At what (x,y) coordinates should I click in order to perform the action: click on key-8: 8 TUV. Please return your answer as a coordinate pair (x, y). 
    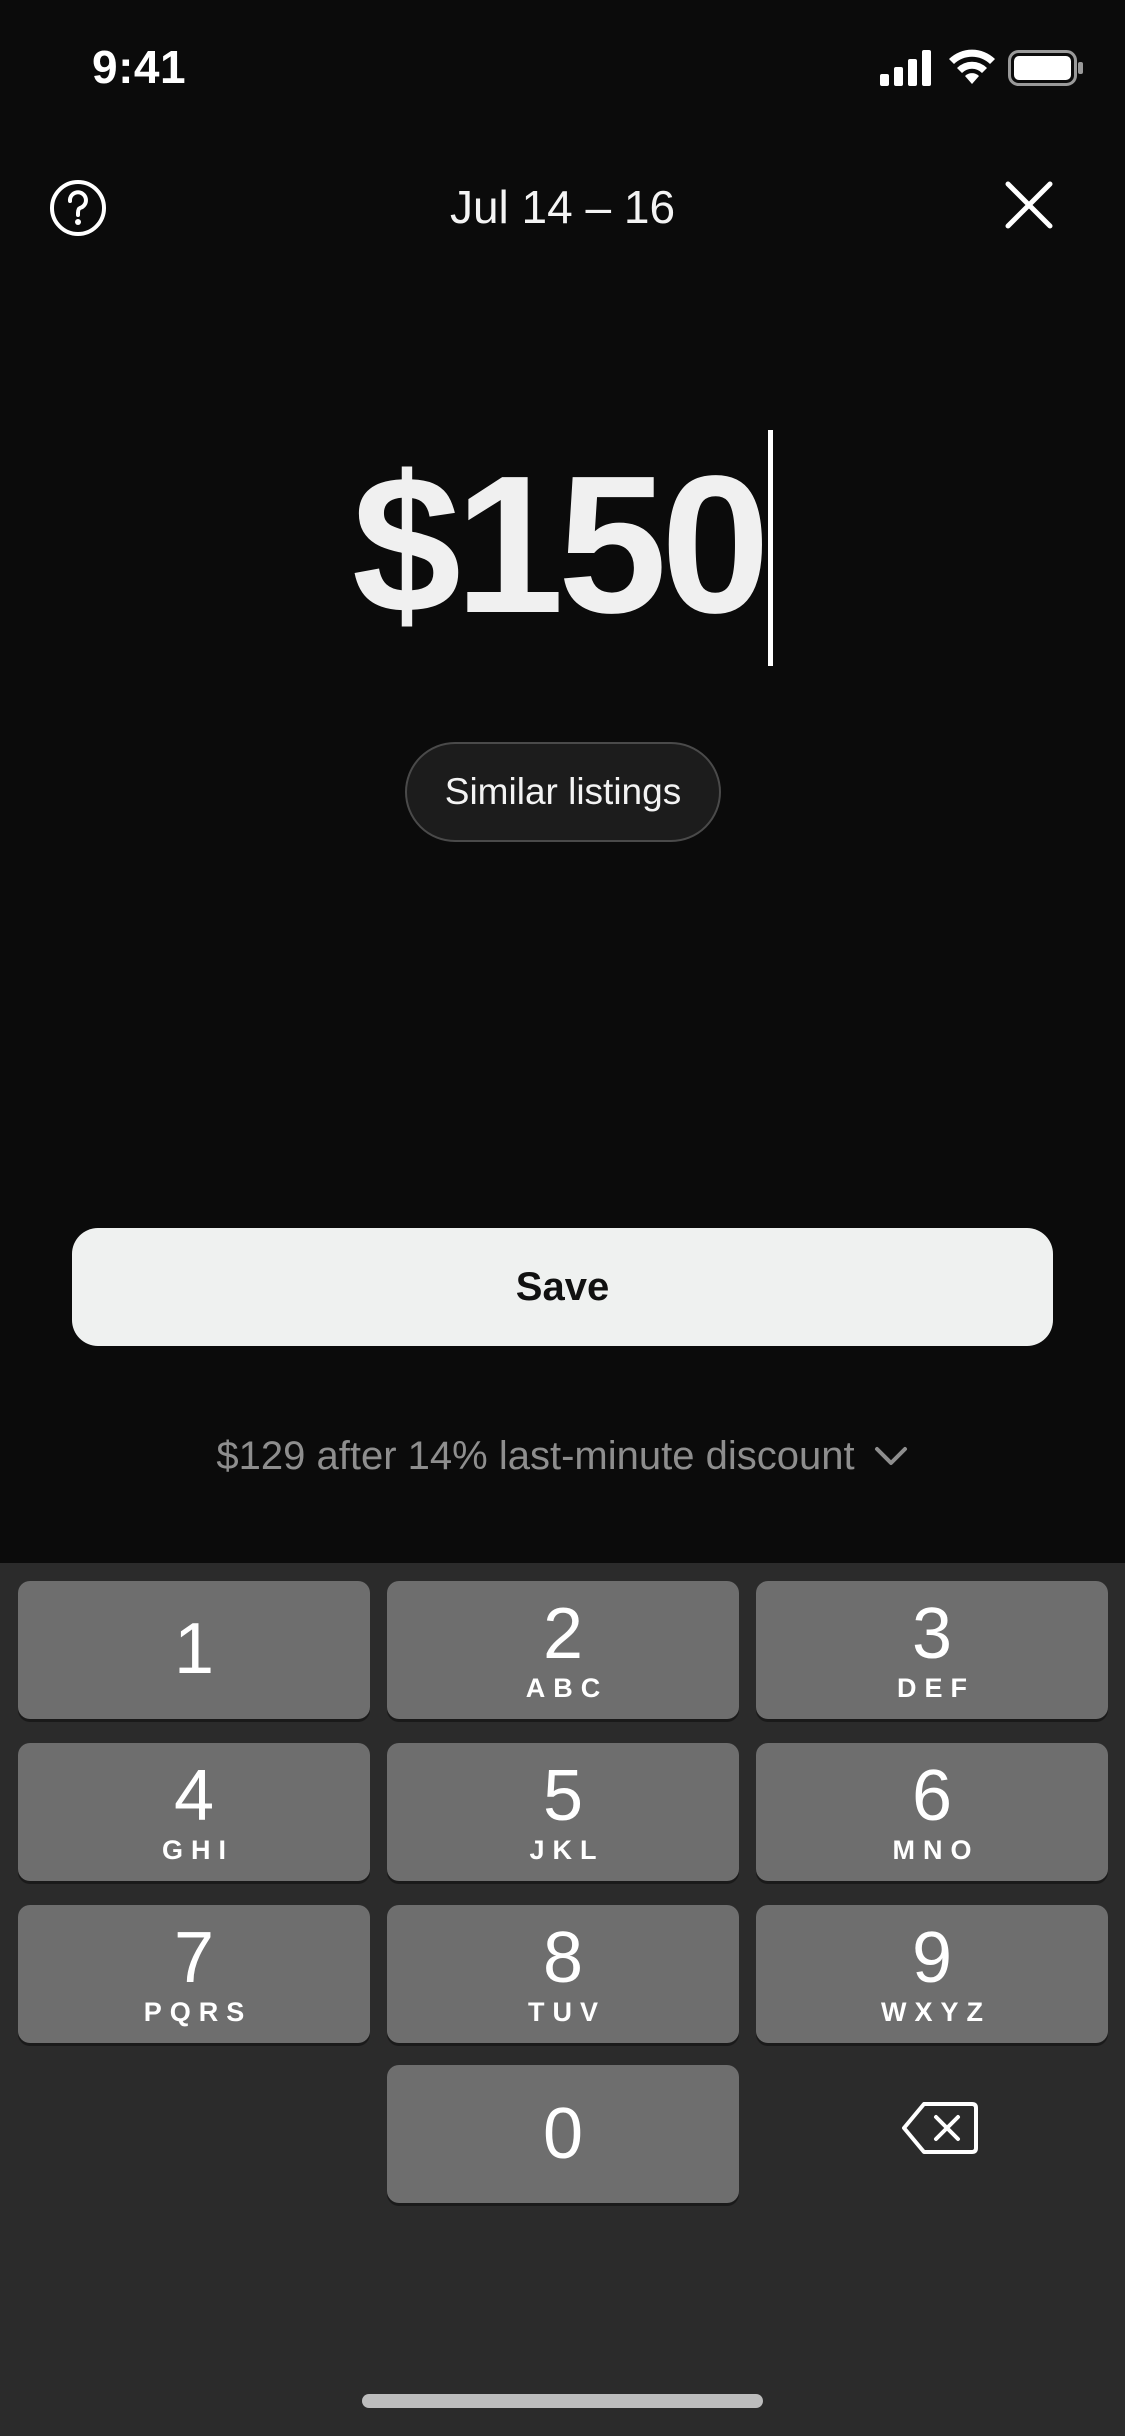
    Looking at the image, I should click on (563, 1974).